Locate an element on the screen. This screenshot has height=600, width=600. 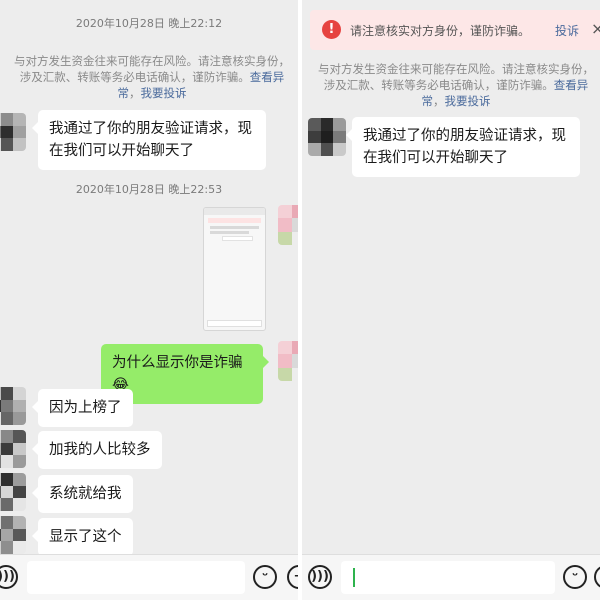
timestamp: 2020年10月28日 晚上22:12 is located at coordinates (149, 23).